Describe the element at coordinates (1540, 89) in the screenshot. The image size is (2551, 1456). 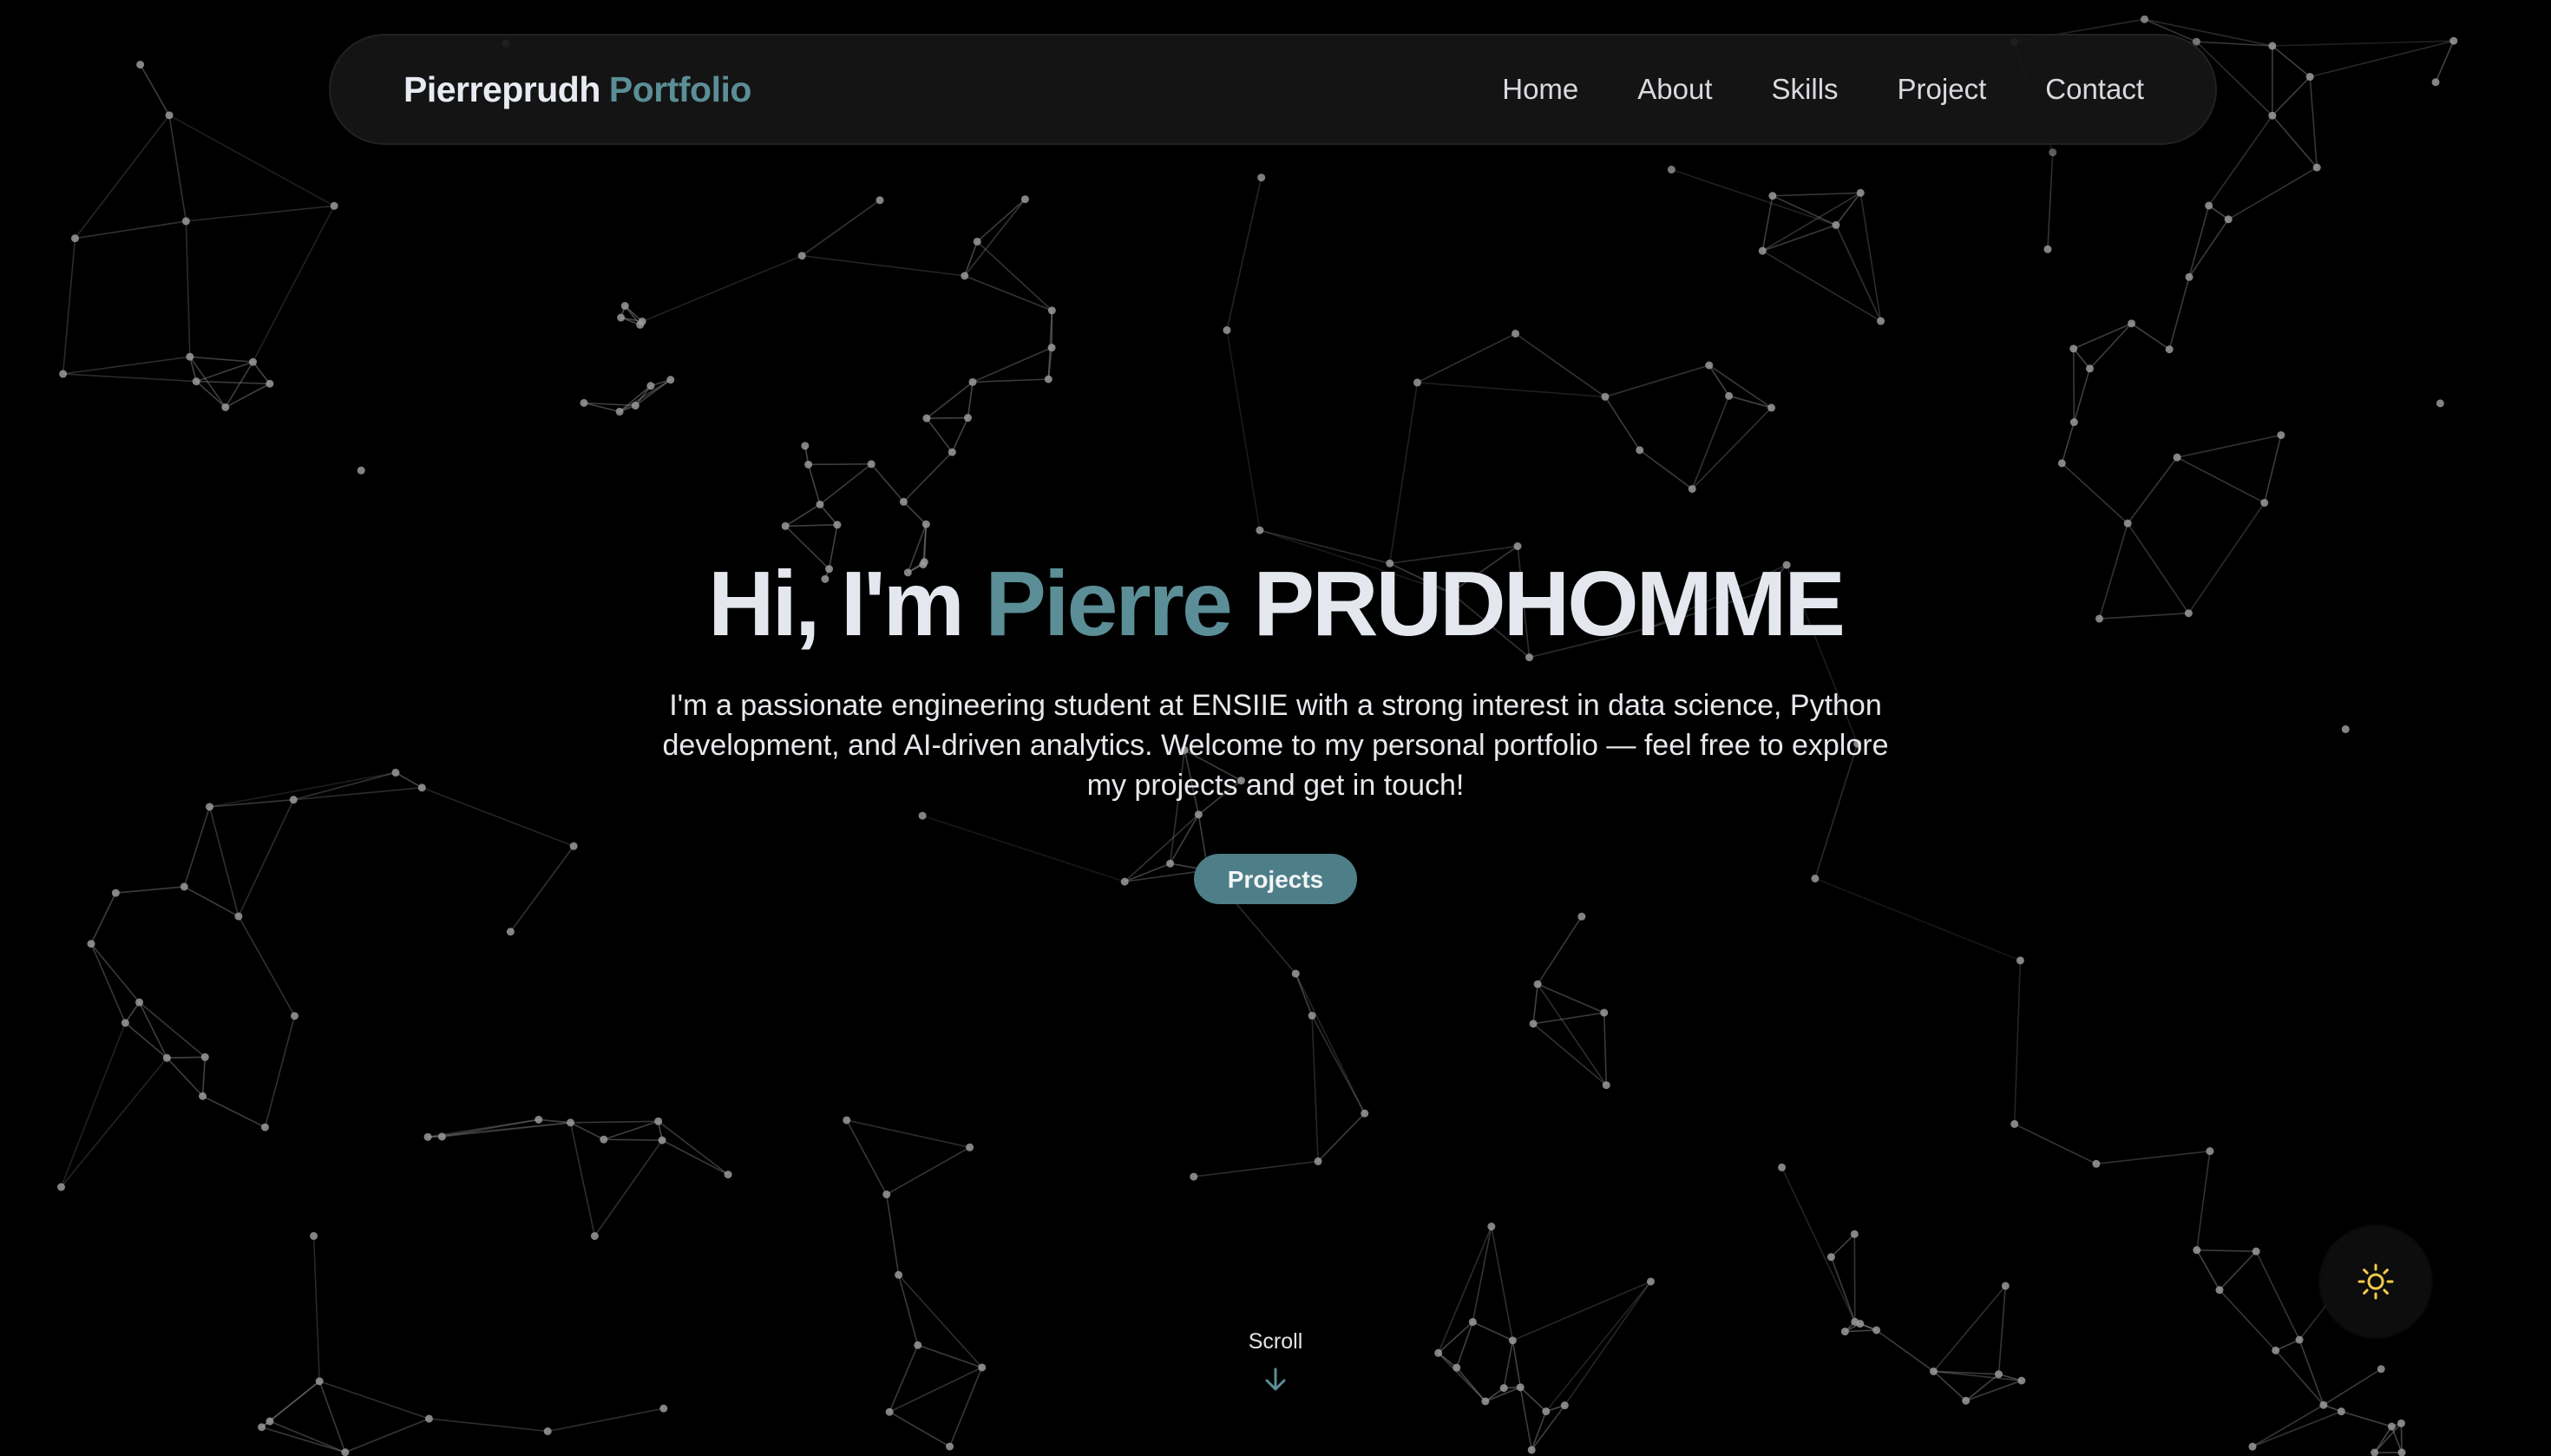
I see `nav-link-home: Home` at that location.